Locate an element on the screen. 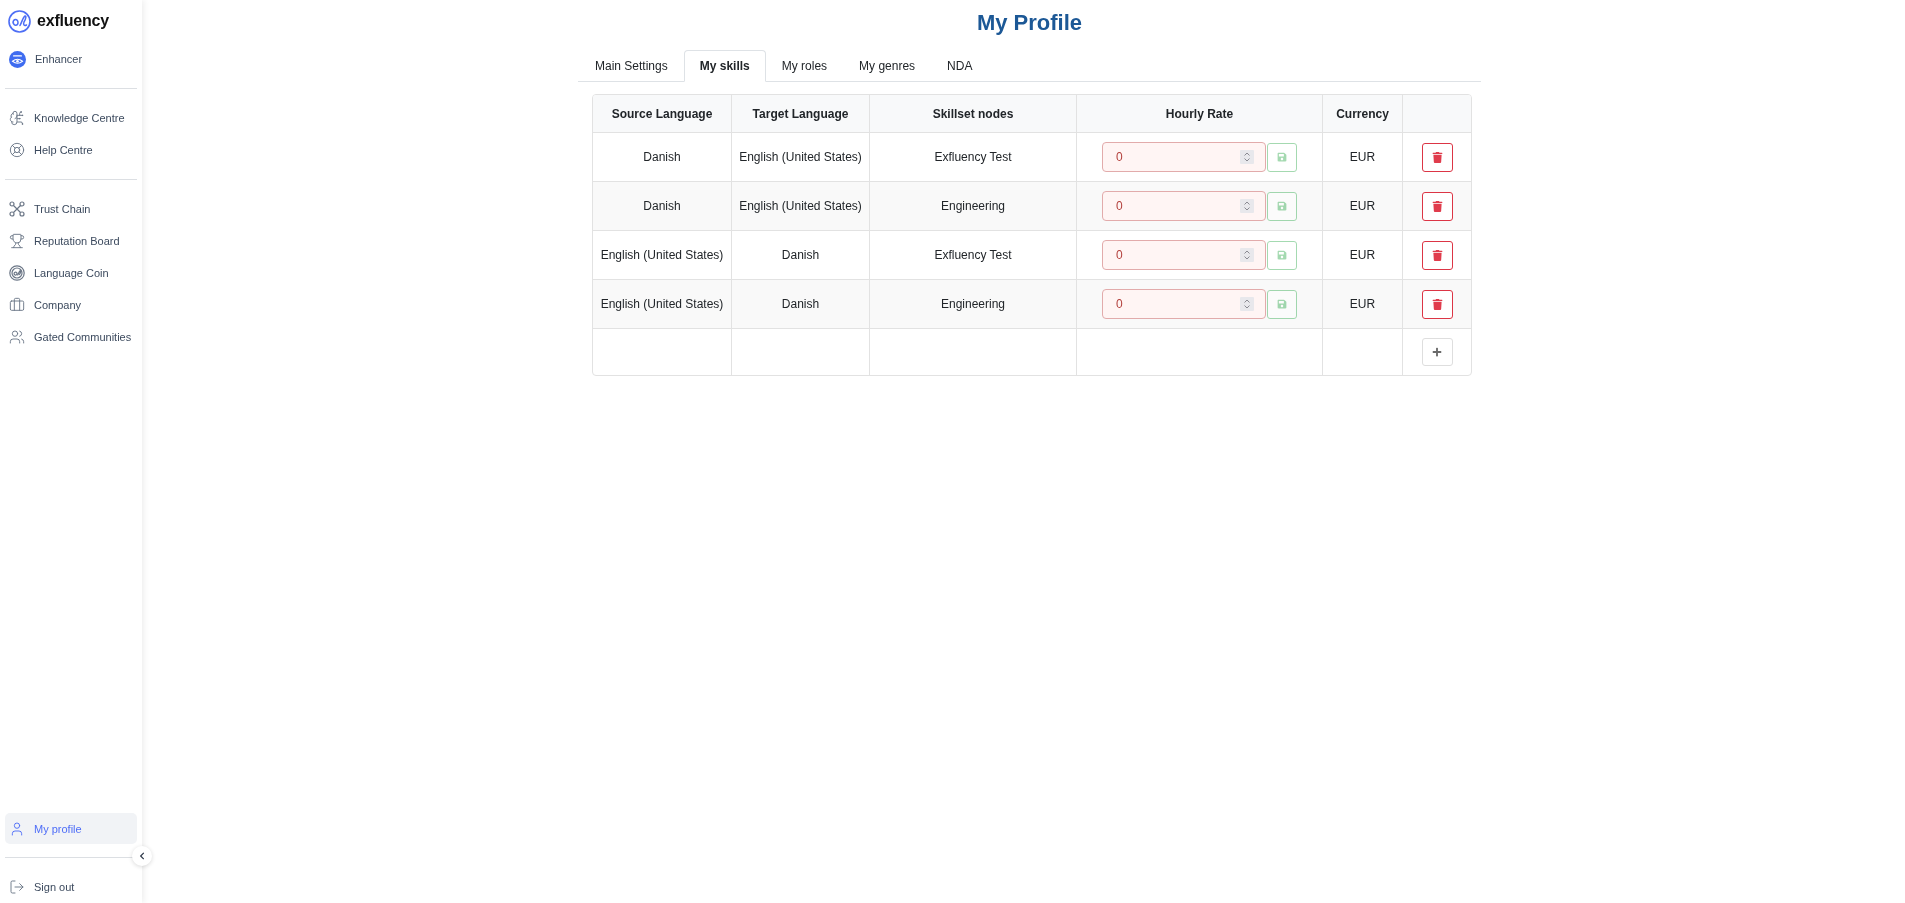 The image size is (1905, 903). brand-name: exfluency is located at coordinates (73, 21).